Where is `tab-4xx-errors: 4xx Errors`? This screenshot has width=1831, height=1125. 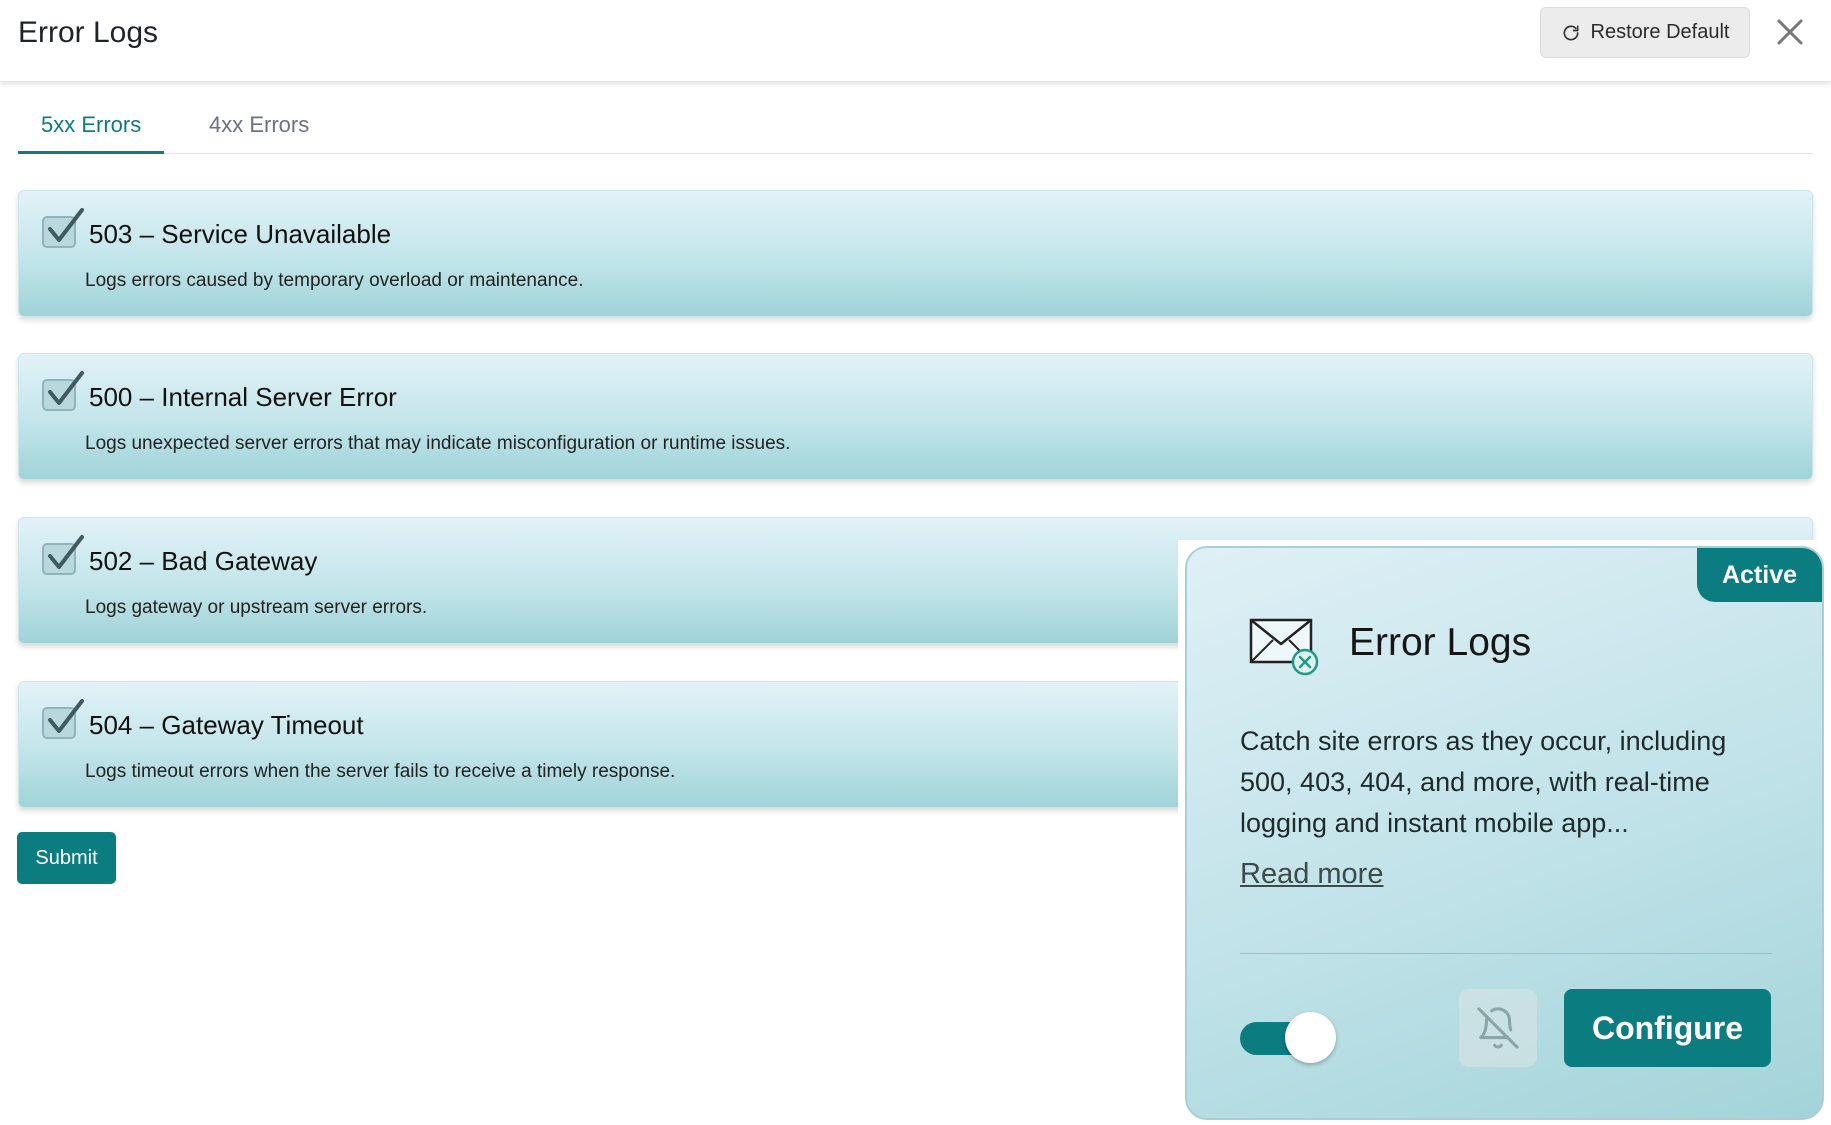
tab-4xx-errors: 4xx Errors is located at coordinates (259, 129).